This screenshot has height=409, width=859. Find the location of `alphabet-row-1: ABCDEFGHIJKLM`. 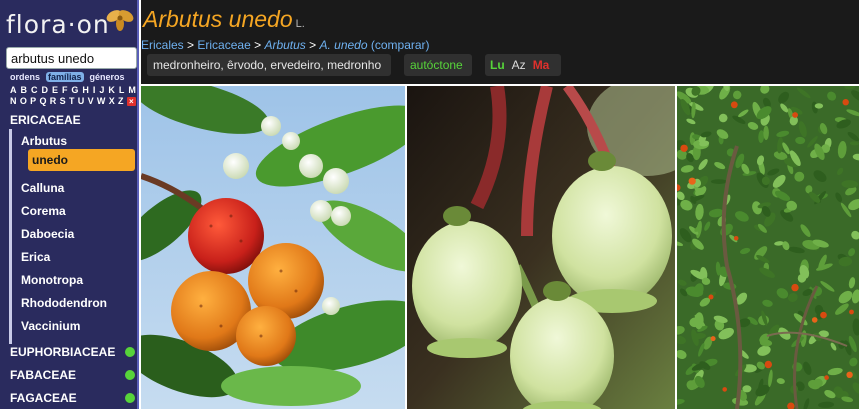

alphabet-row-1: ABCDEFGHIJKLM is located at coordinates (73, 90).